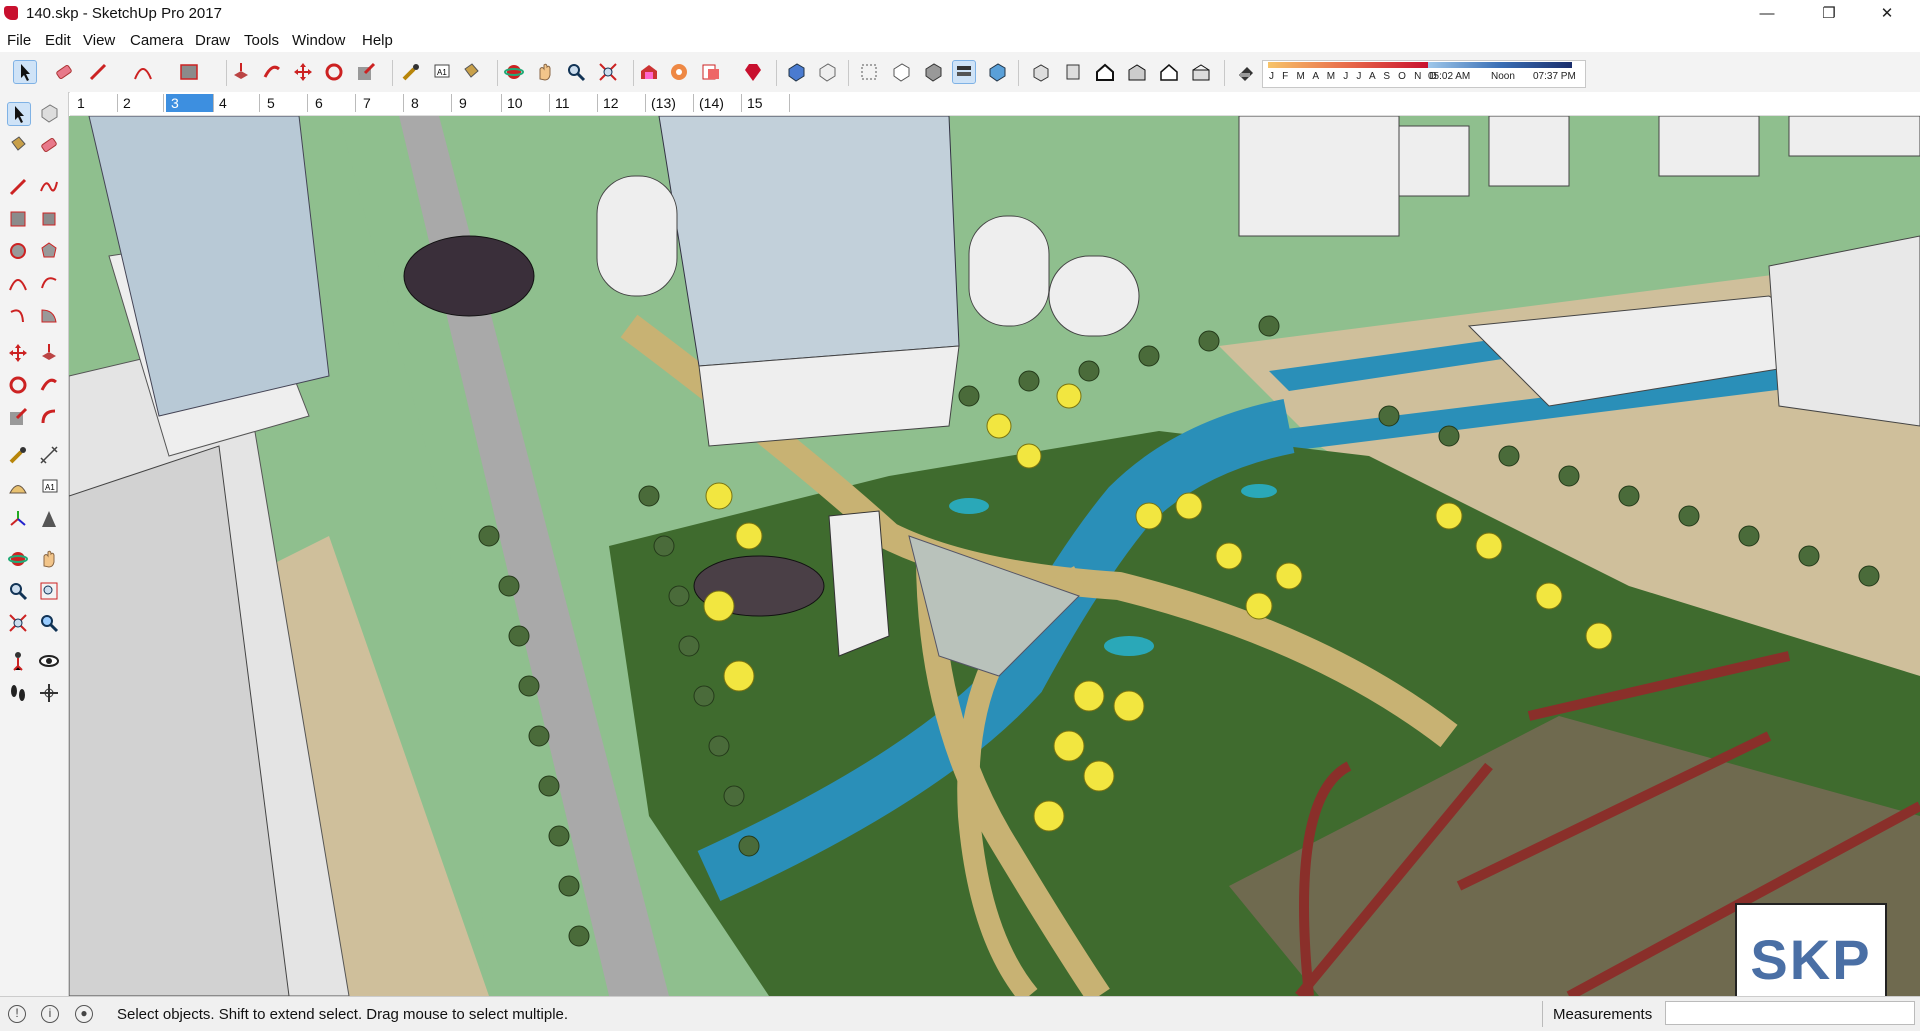 The image size is (1920, 1031). Describe the element at coordinates (49, 455) in the screenshot. I see `dimension-icon` at that location.